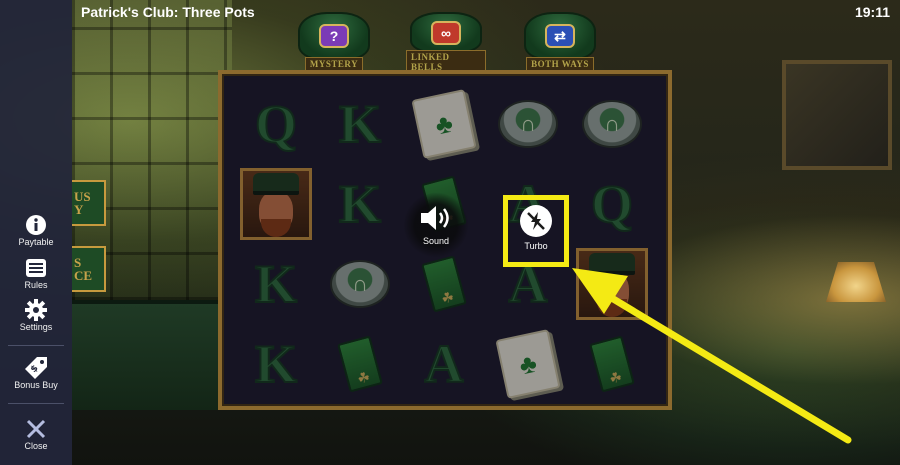 The height and width of the screenshot is (465, 900). I want to click on bonus-chance-stub: S CE, so click(89, 269).